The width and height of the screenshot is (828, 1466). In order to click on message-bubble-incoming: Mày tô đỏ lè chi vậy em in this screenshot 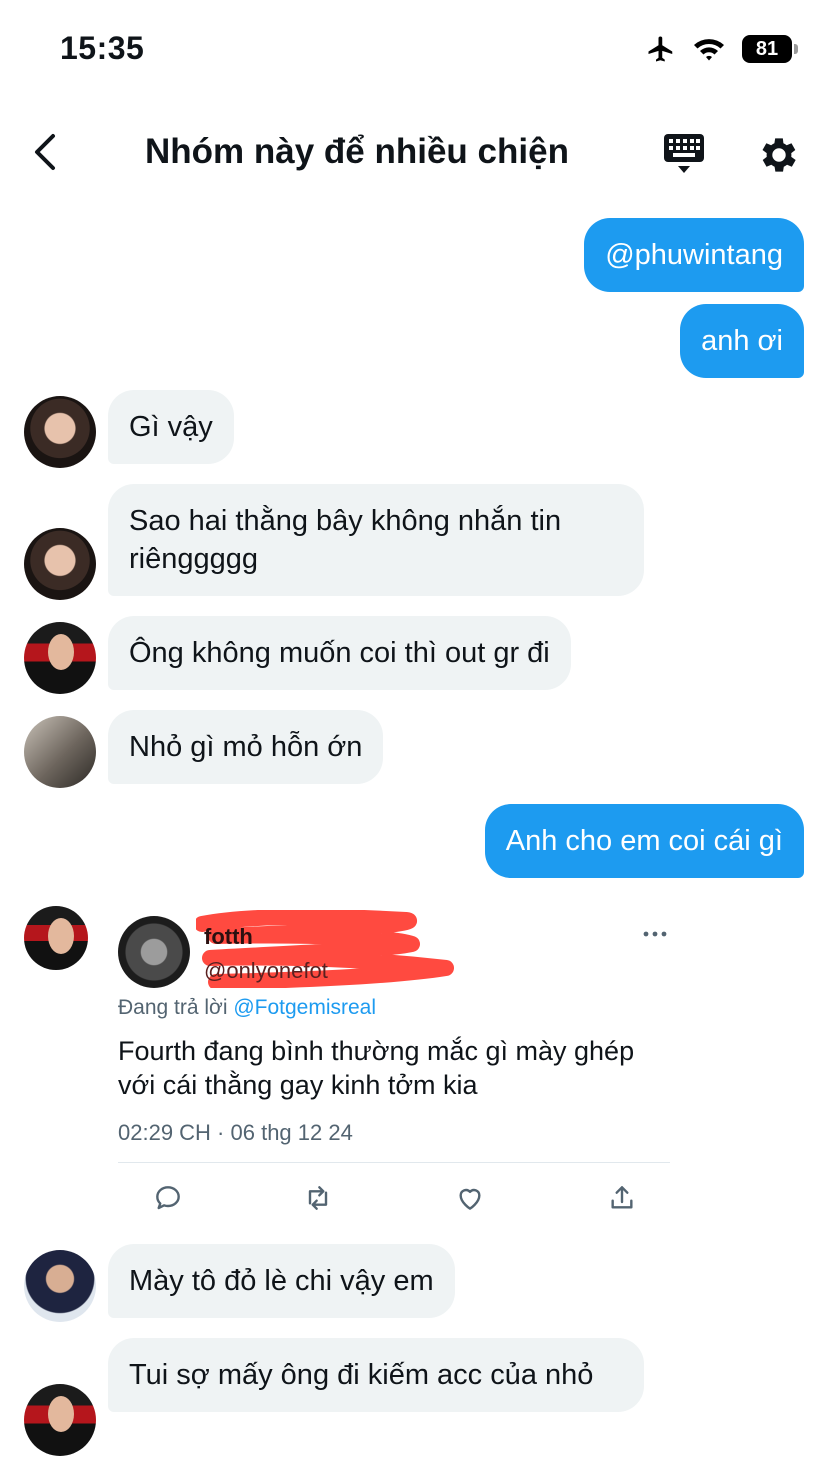, I will do `click(281, 1281)`.